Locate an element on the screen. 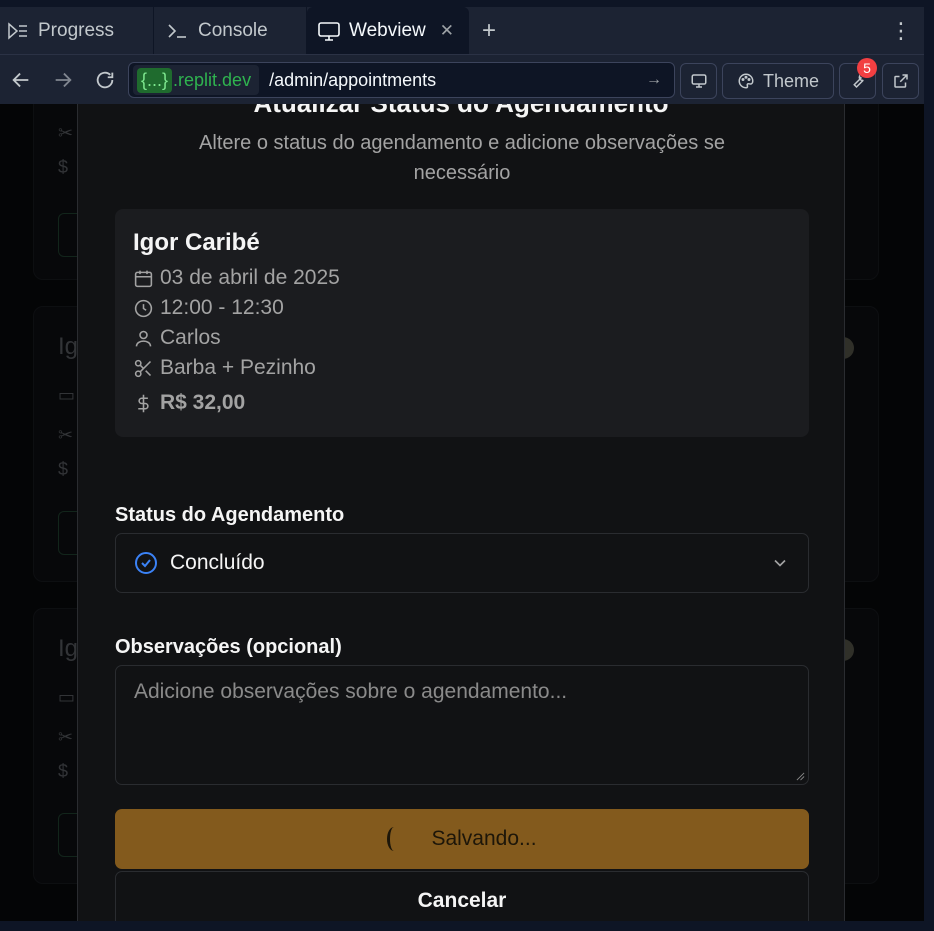  external-link-icon is located at coordinates (900, 81).